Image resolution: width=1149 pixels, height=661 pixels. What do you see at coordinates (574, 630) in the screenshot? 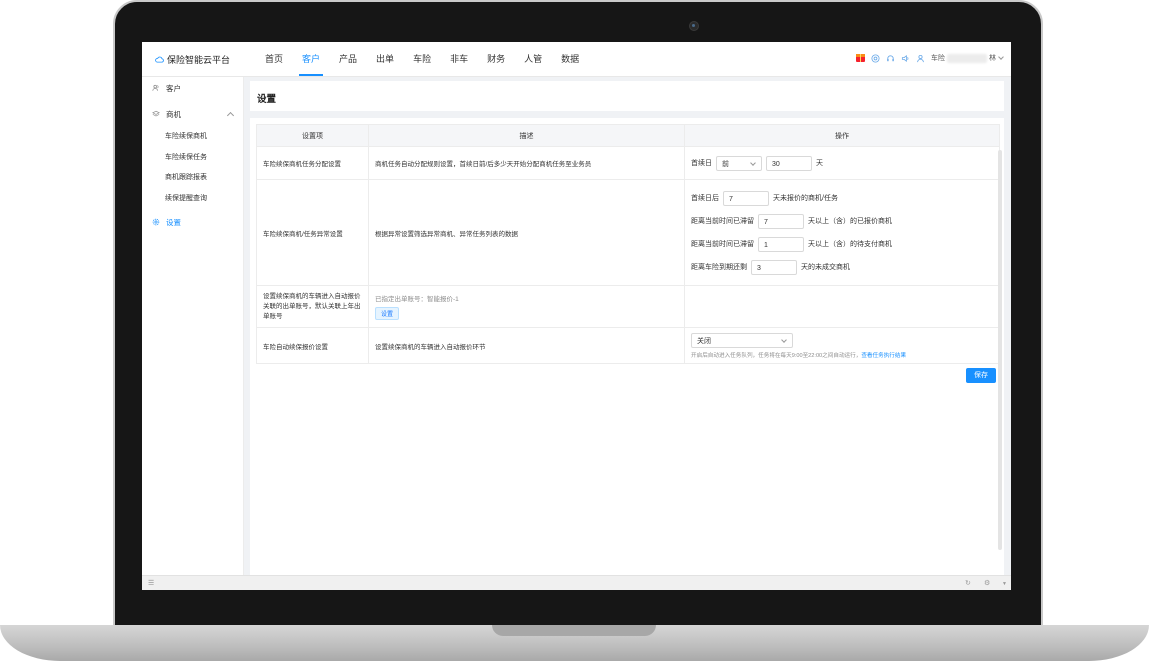
I see `laptop-notch` at bounding box center [574, 630].